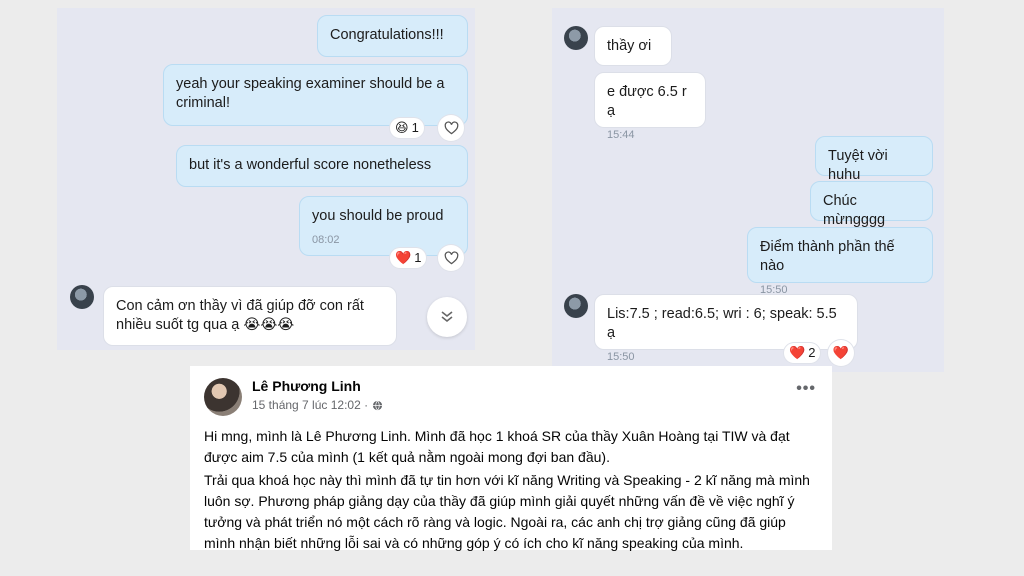 This screenshot has height=576, width=1024. Describe the element at coordinates (812, 352) in the screenshot. I see `reaction-count: 2` at that location.